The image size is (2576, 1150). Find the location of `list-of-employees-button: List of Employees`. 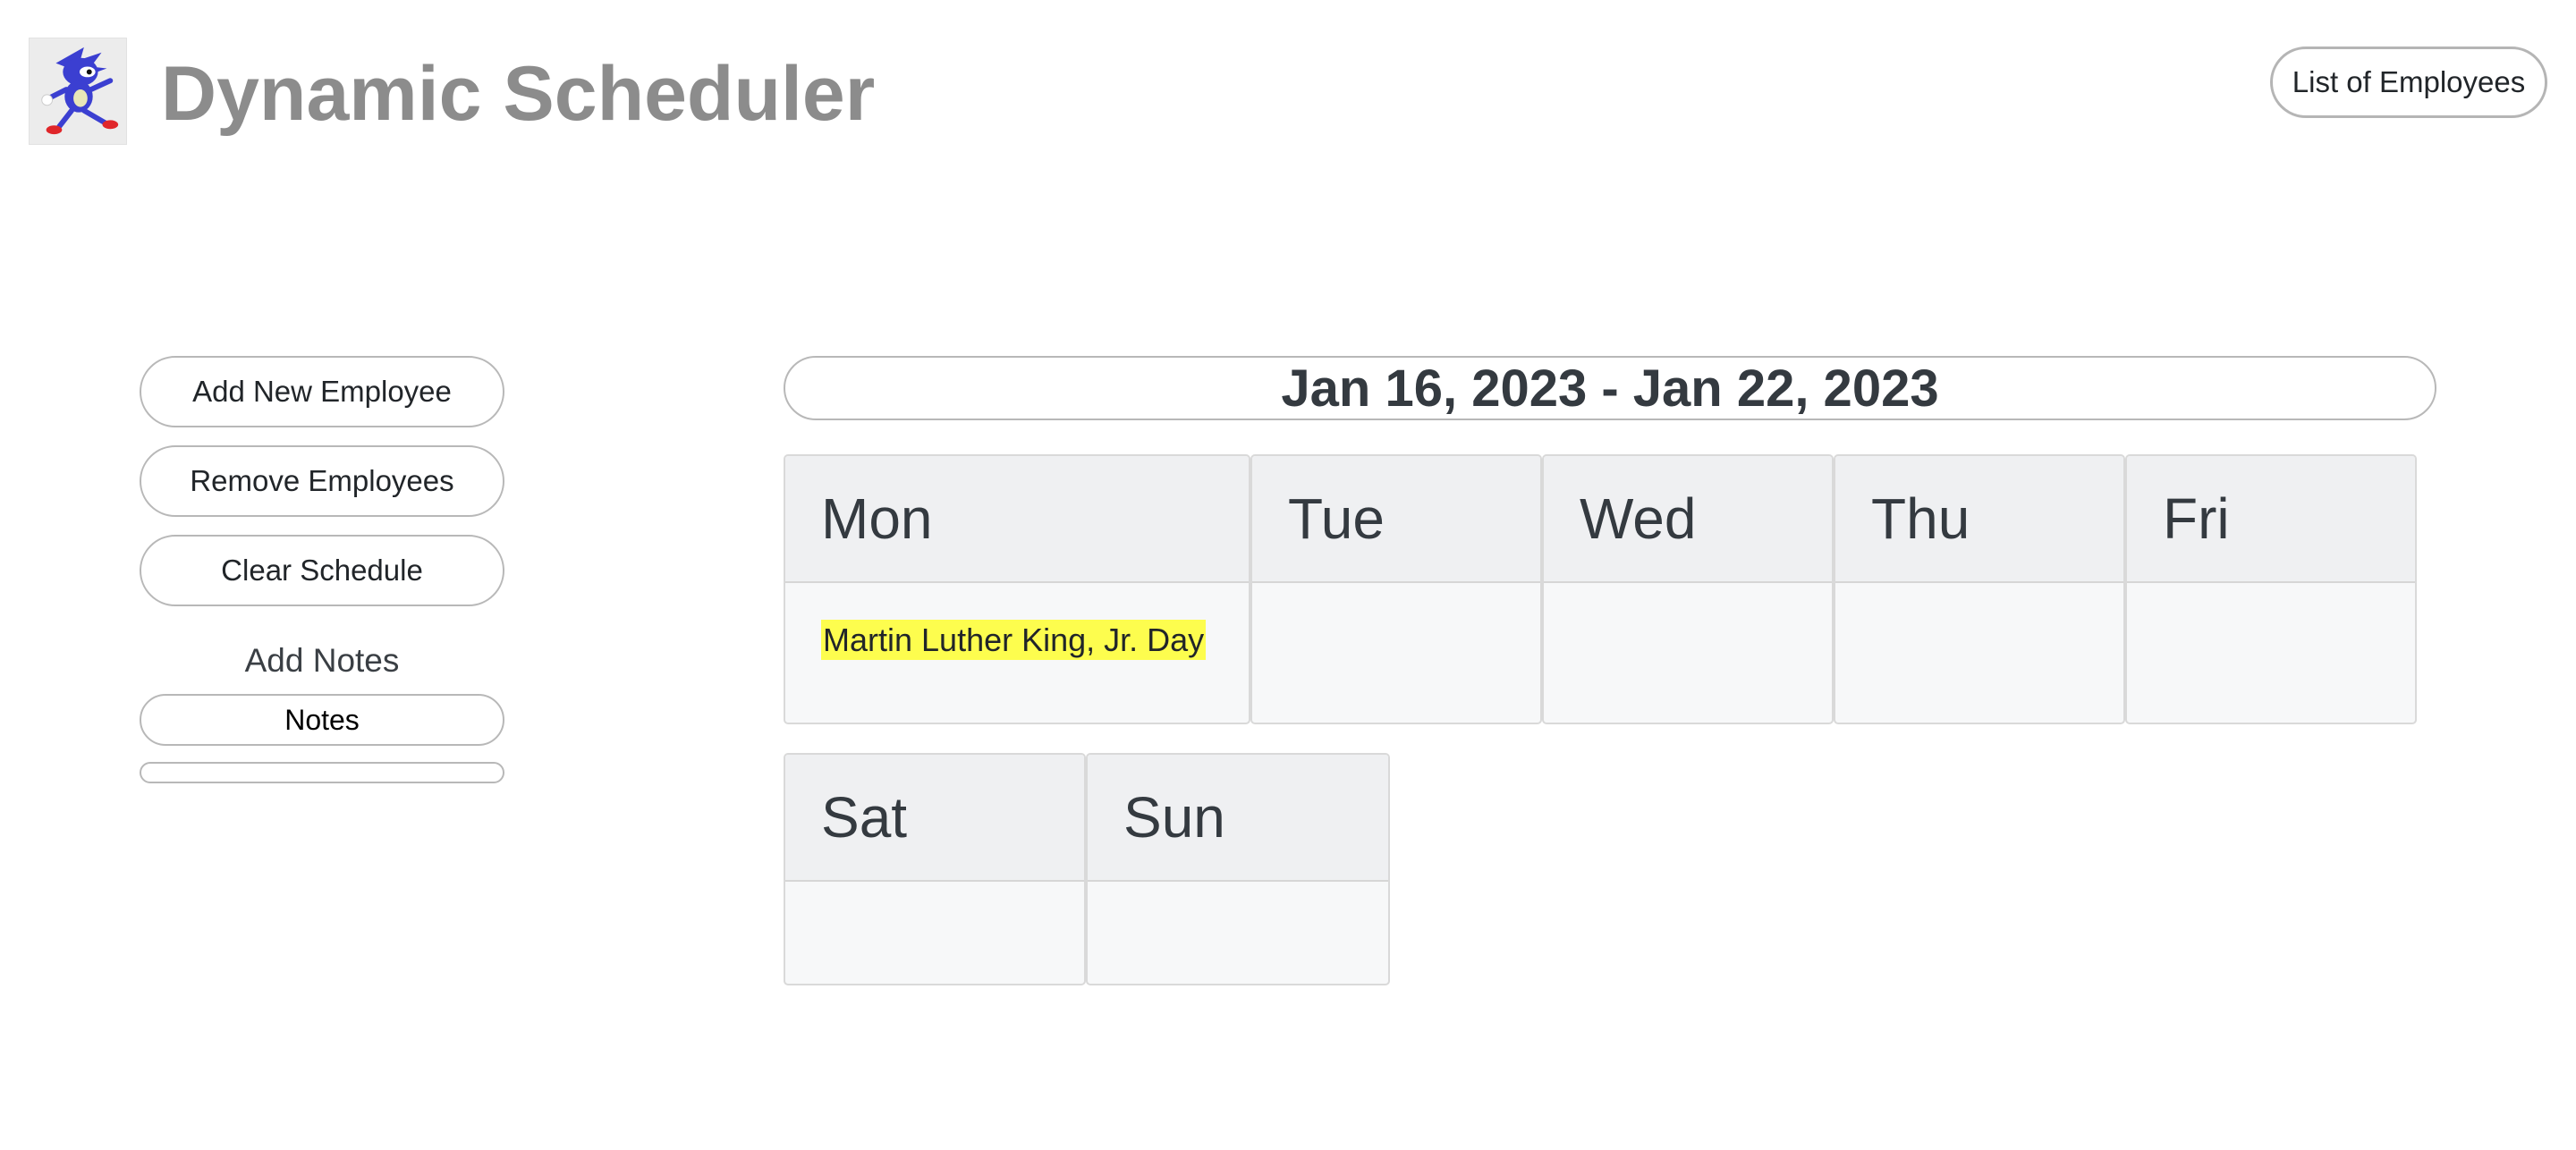

list-of-employees-button: List of Employees is located at coordinates (2408, 82).